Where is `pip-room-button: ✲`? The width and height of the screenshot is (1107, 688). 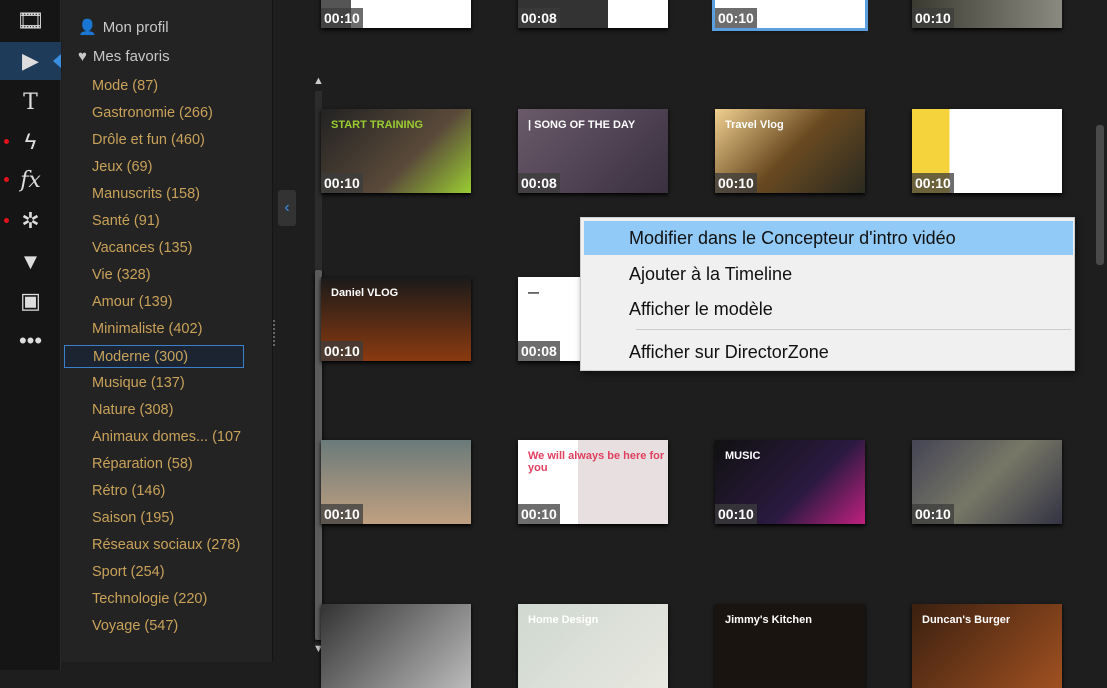 pip-room-button: ✲ is located at coordinates (30, 221).